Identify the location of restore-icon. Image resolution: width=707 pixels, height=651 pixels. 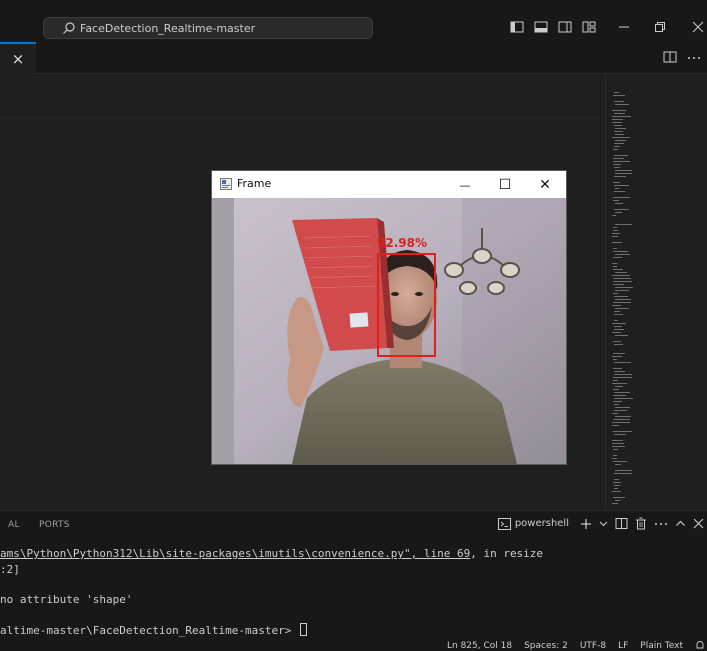
(660, 27).